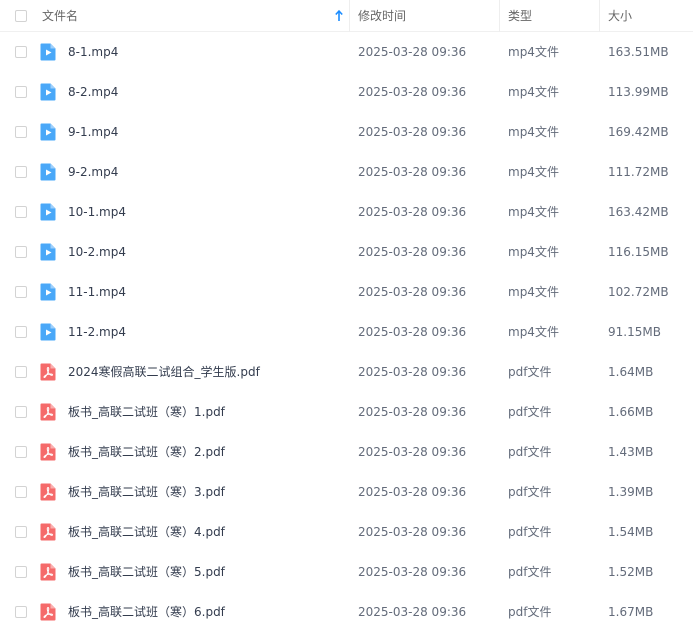 The image size is (693, 639). I want to click on file-name: 板书_高联二试班（寒）1.pdf, so click(146, 412).